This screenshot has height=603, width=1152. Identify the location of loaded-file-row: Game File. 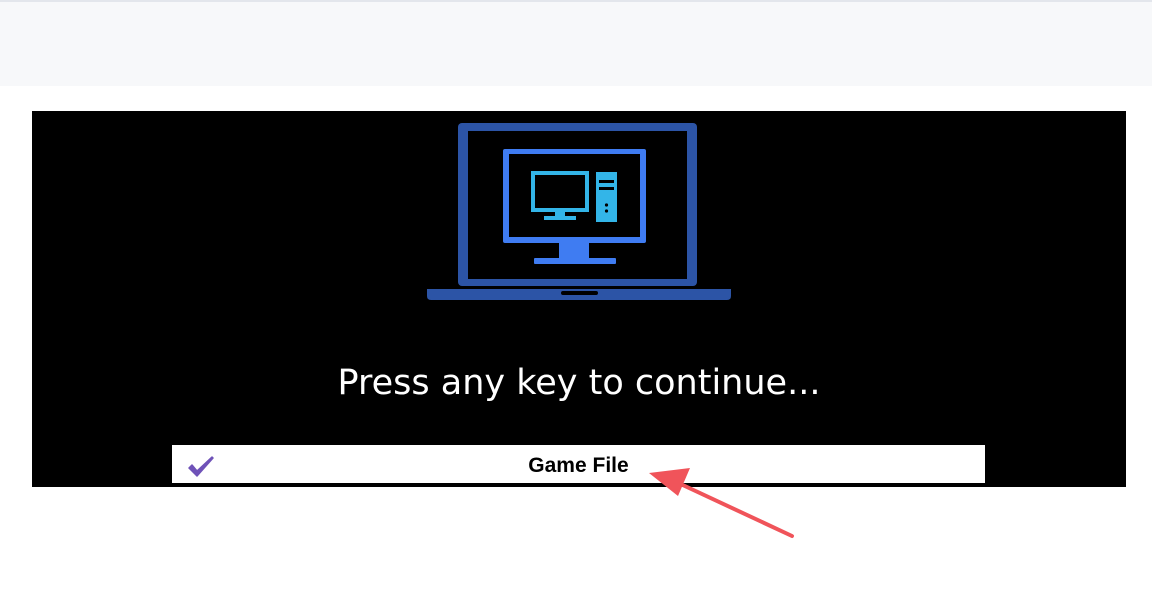
(578, 465).